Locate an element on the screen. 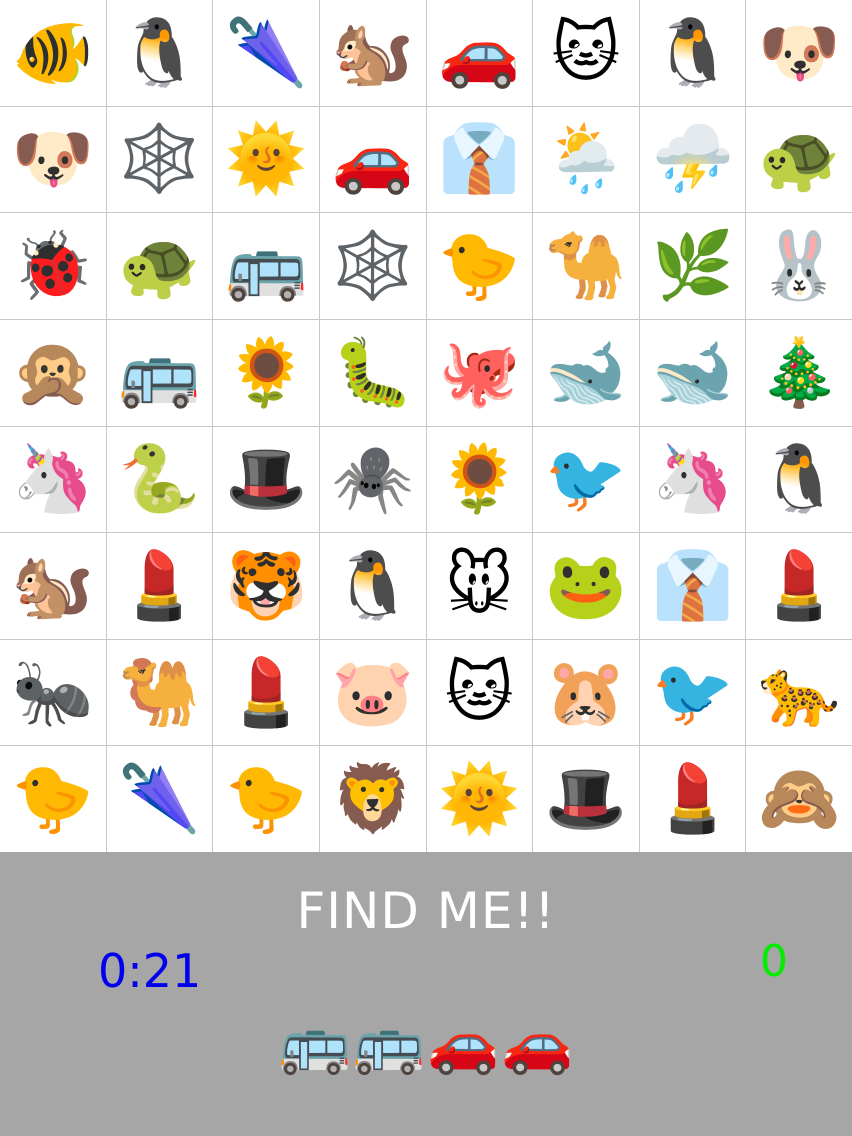  grid-cell-ant-icon: 🐜 is located at coordinates (53, 692).